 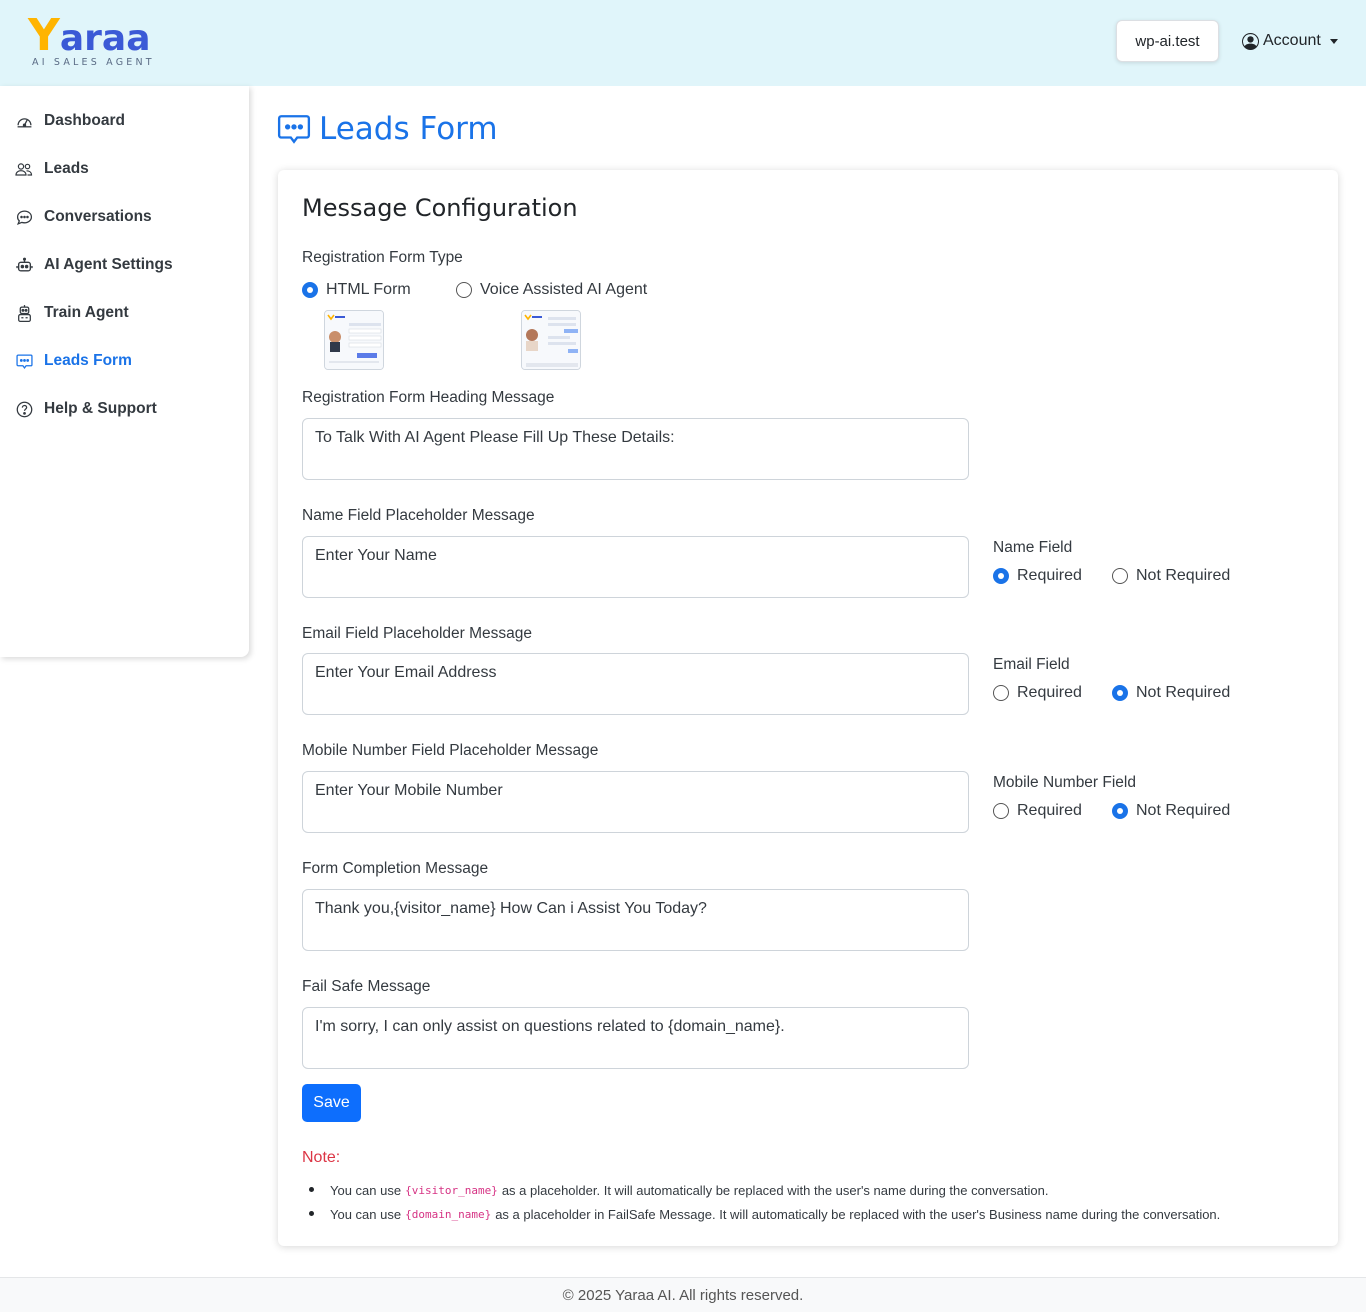 I want to click on footer: © 2025 Yaraa AI. All rights reserved., so click(x=683, y=1294).